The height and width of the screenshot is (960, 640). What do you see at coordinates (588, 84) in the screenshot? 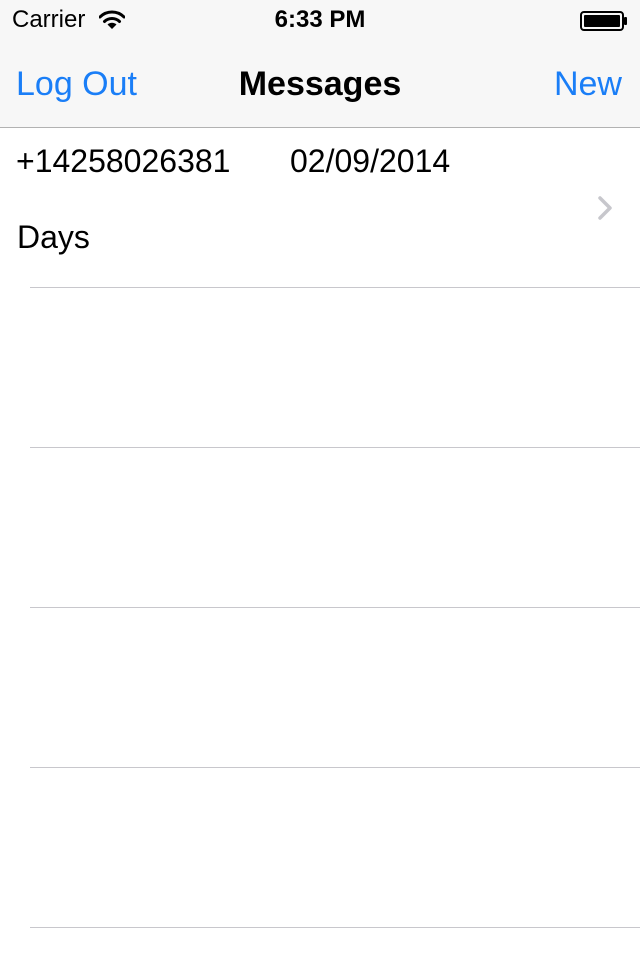
I see `new-message-button: New` at bounding box center [588, 84].